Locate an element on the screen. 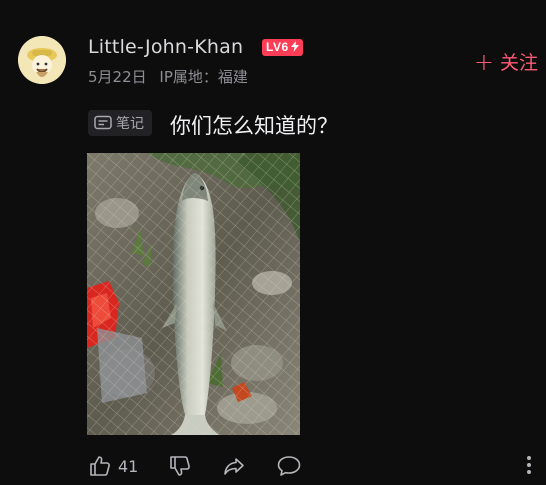  note-icon is located at coordinates (103, 122).